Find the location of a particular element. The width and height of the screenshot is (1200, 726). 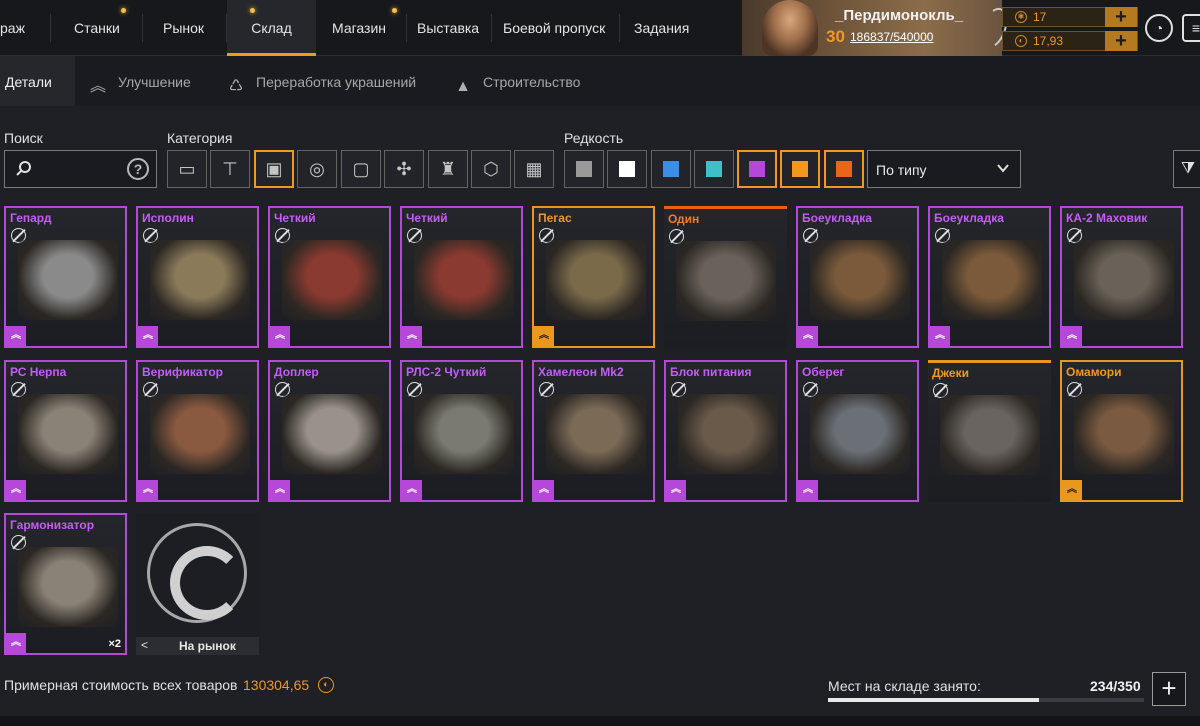

category-structure-button: ▢ is located at coordinates (361, 169).